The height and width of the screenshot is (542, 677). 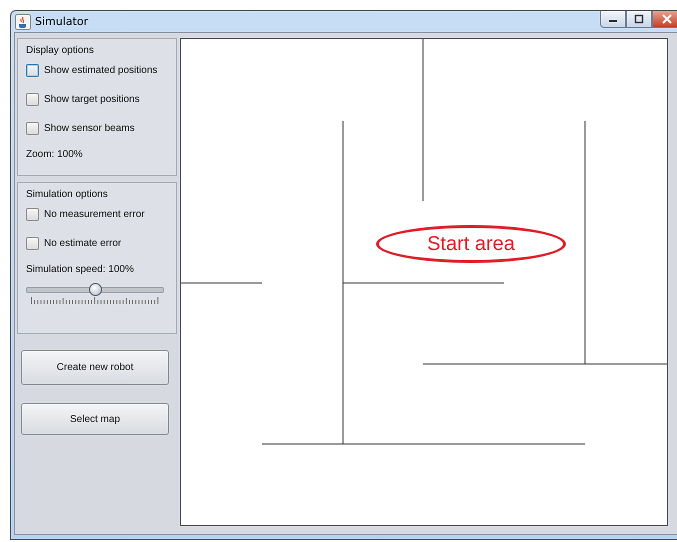 I want to click on group-title: Display options, so click(x=60, y=50).